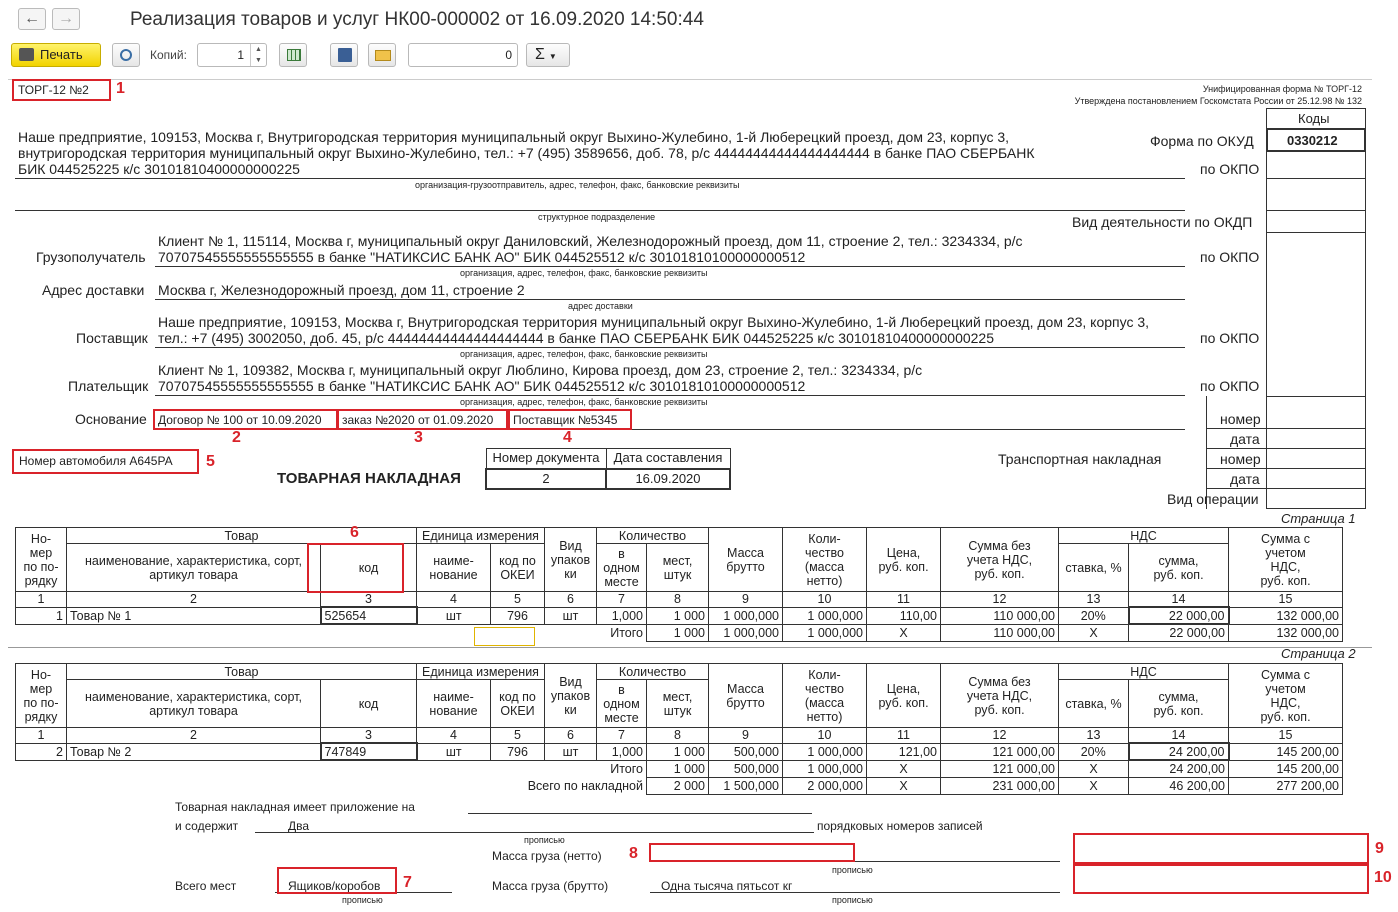 Image resolution: width=1398 pixels, height=912 pixels. What do you see at coordinates (517, 567) in the screenshot?
I see `header-okei: код по ОКЕИ` at bounding box center [517, 567].